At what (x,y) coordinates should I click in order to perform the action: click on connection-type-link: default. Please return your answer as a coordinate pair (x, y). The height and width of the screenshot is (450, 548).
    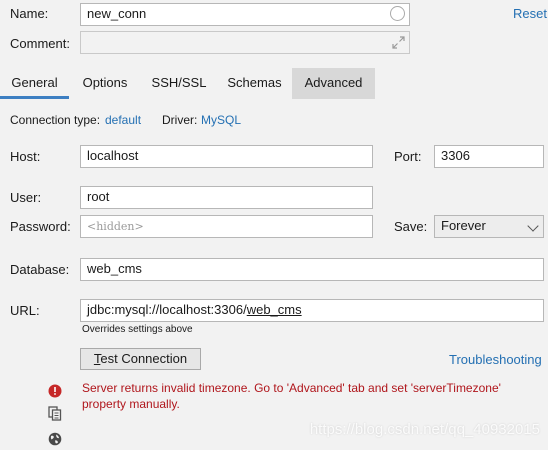
    Looking at the image, I should click on (123, 120).